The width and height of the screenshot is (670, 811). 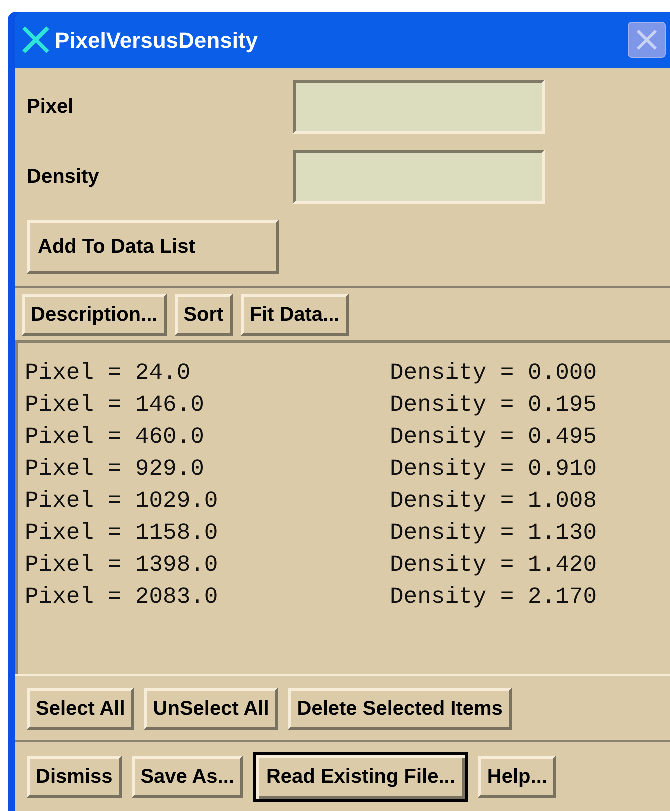 I want to click on list-item-text: Density = 2.170, so click(x=494, y=597).